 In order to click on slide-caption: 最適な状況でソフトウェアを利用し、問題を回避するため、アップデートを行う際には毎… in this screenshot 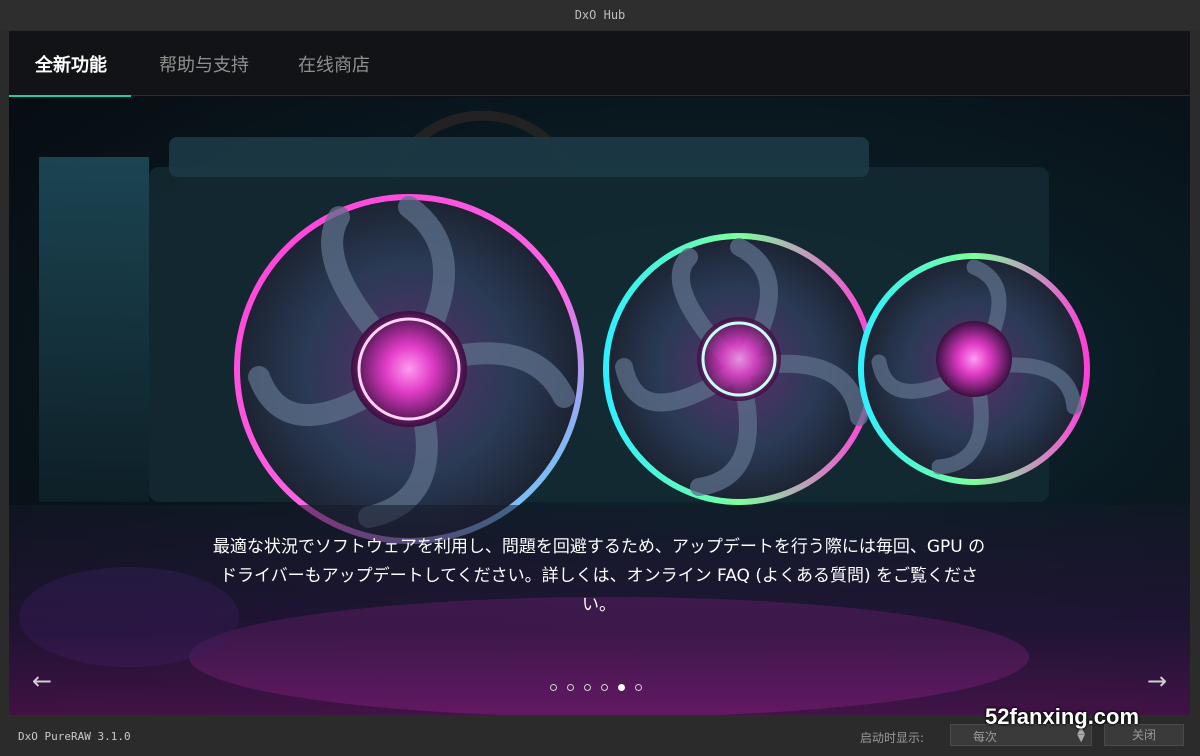, I will do `click(599, 576)`.